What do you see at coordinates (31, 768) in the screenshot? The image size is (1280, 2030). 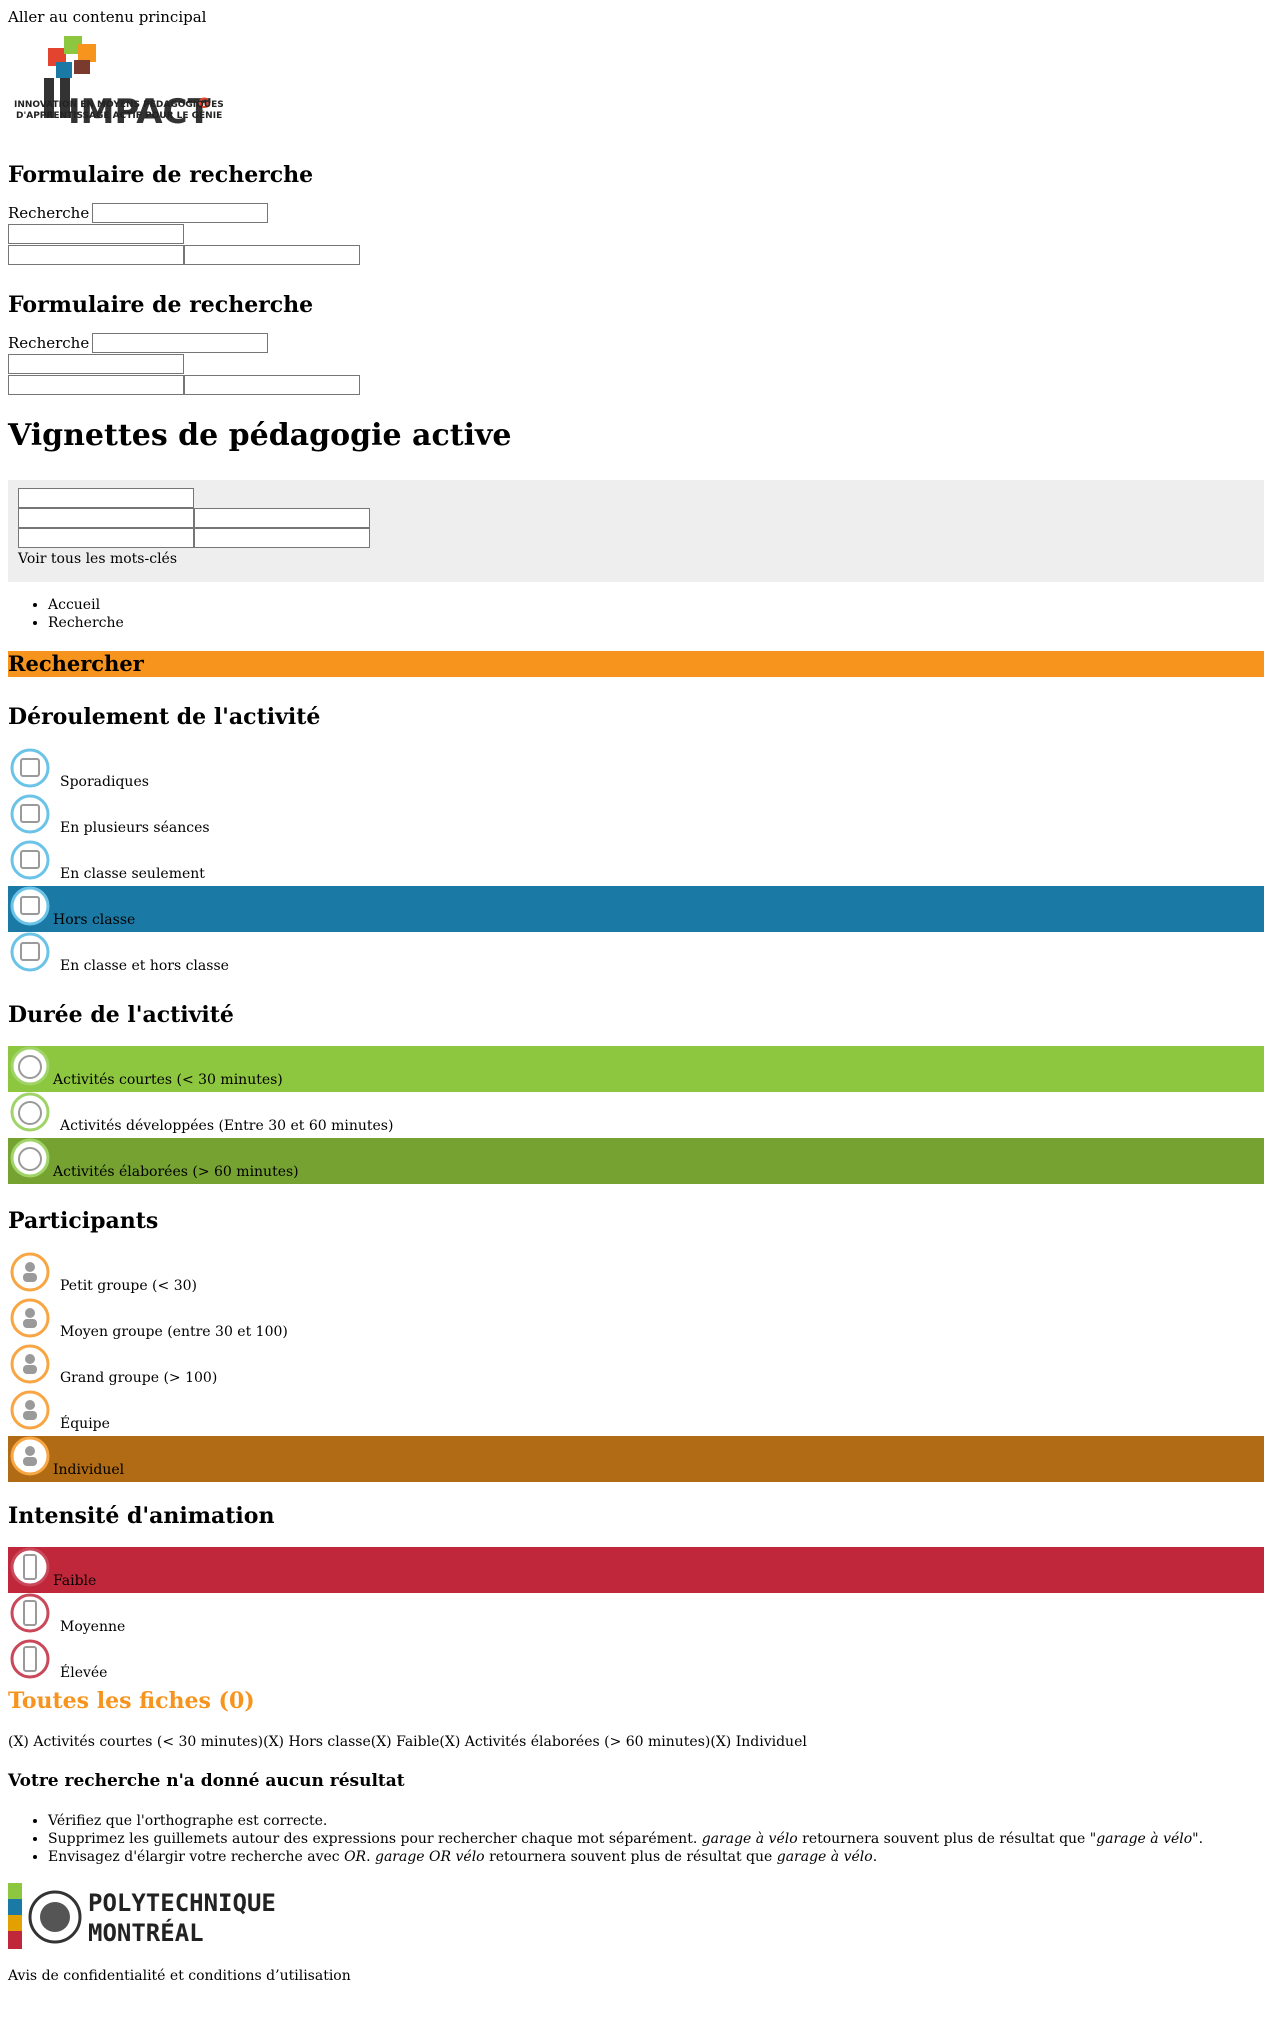 I see `calendar-dots-icon` at bounding box center [31, 768].